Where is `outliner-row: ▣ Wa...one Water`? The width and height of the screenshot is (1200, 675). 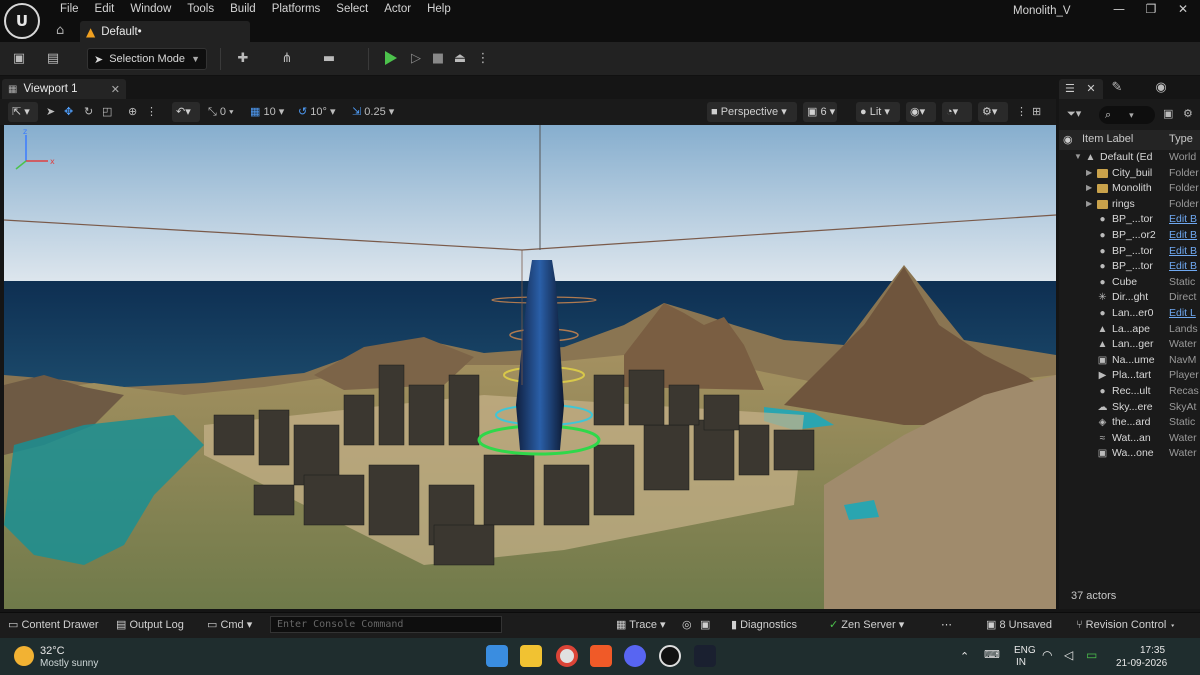
outliner-row: ▣ Wa...one Water is located at coordinates (1129, 454).